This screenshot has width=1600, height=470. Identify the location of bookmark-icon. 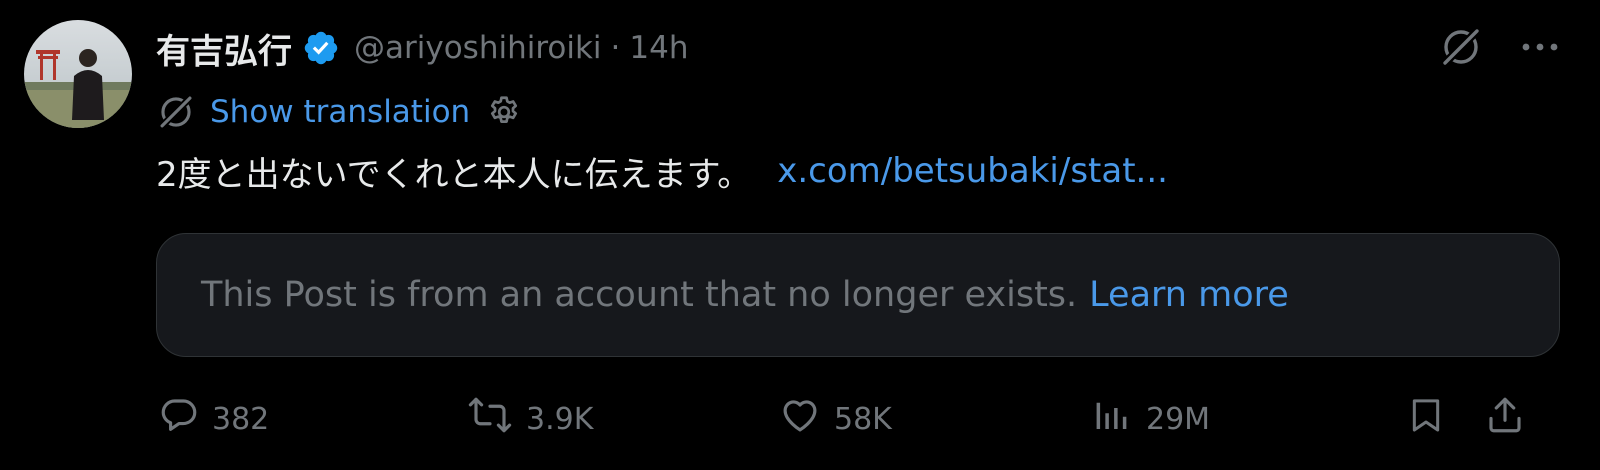
(1426, 419).